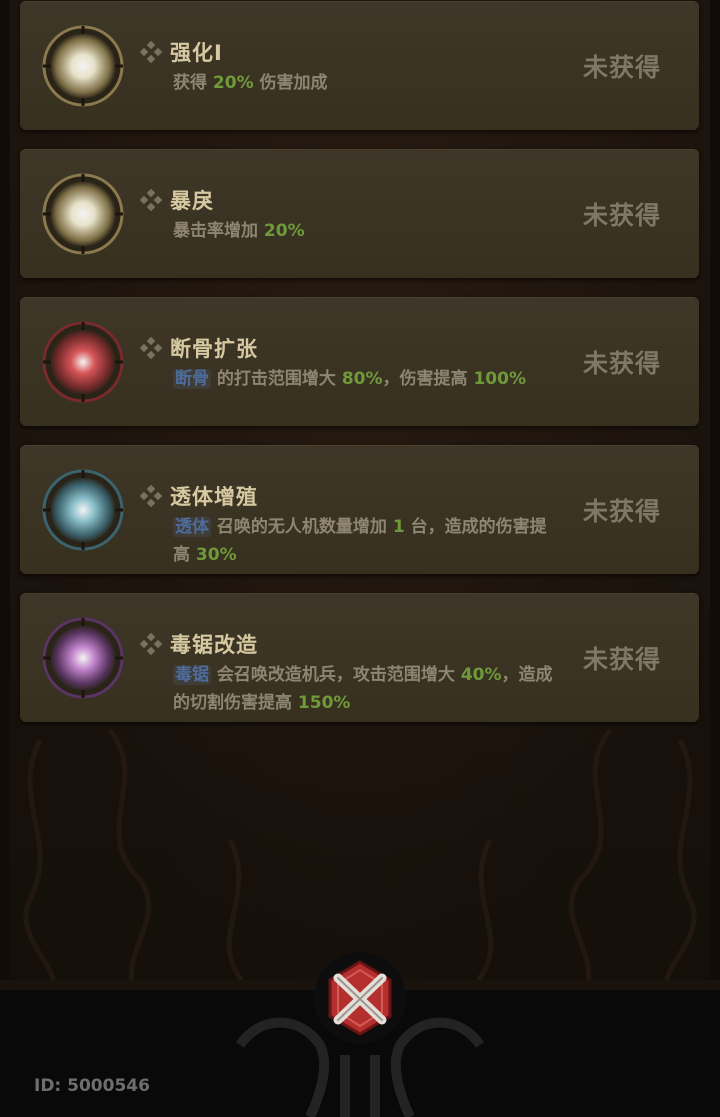 The width and height of the screenshot is (720, 1117). Describe the element at coordinates (216, 555) in the screenshot. I see `value-highlight: 30%` at that location.